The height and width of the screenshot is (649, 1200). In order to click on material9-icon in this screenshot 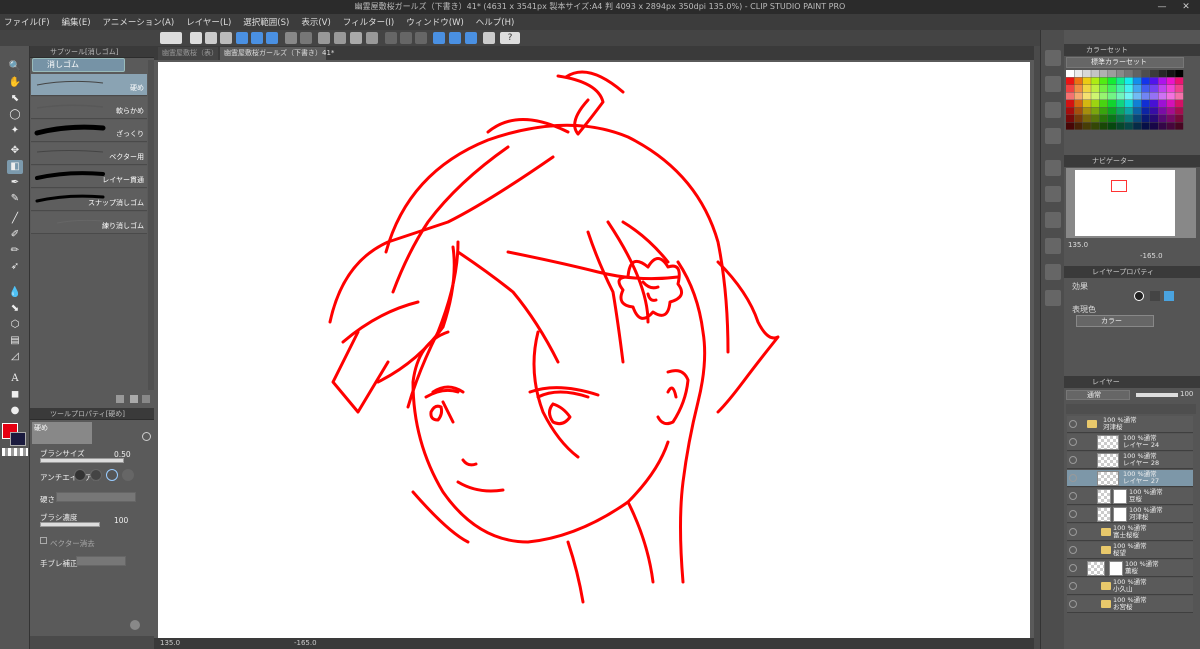, I will do `click(1053, 272)`.